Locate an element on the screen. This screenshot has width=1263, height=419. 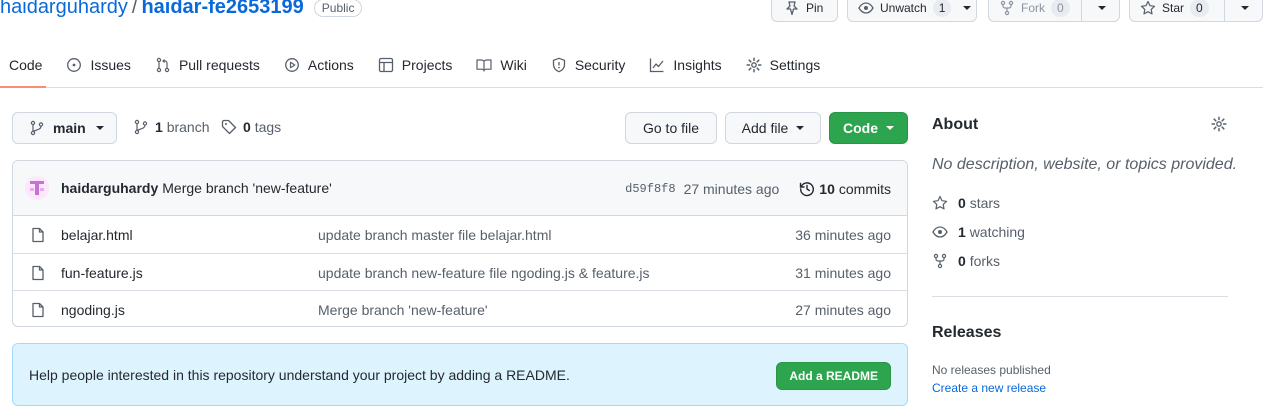
tab-insights: Insights is located at coordinates (685, 64).